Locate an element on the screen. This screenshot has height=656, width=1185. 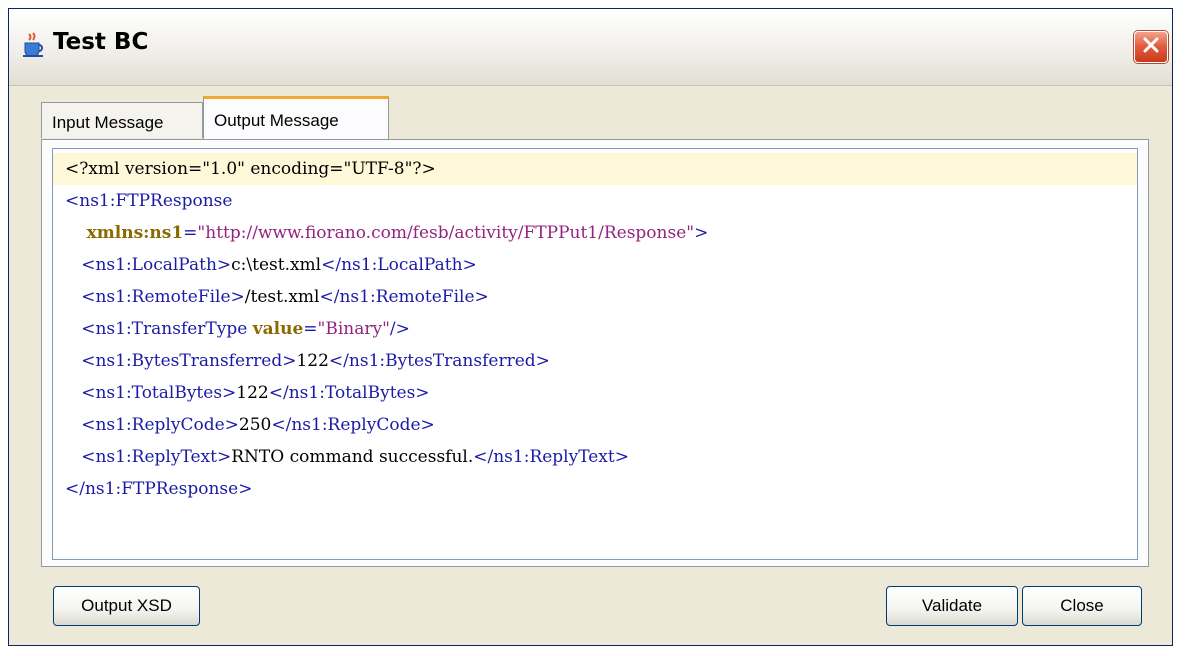
code-token: <ns1:FTPResponse is located at coordinates (149, 201).